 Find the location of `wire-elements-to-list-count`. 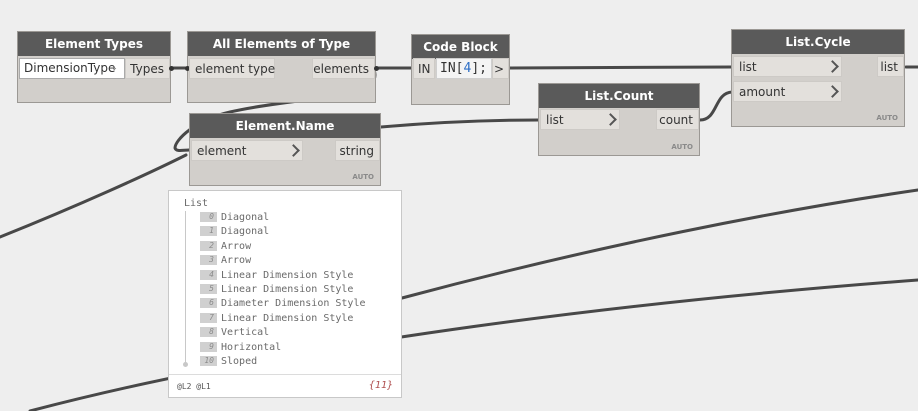

wire-elements-to-list-count is located at coordinates (459, 123).